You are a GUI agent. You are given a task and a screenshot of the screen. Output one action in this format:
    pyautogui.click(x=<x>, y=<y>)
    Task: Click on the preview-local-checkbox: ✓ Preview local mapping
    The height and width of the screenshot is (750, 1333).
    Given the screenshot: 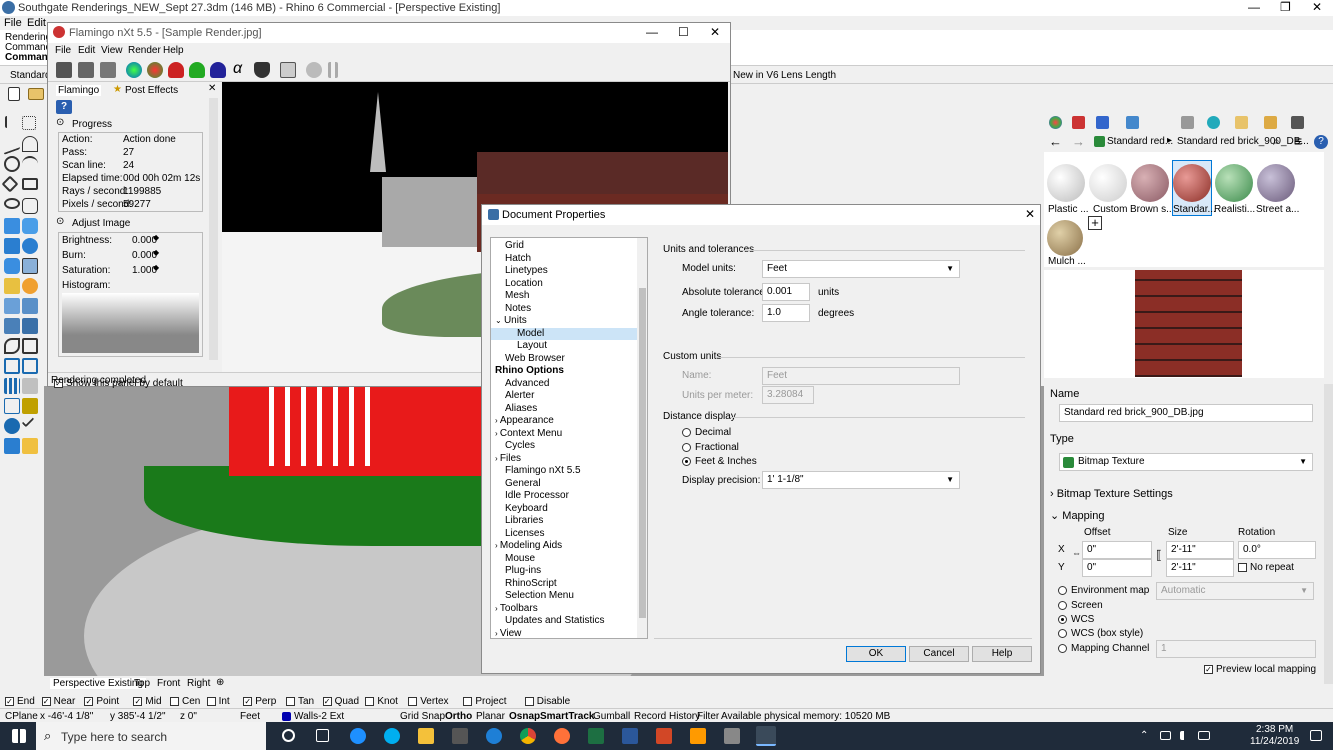 What is the action you would take?
    pyautogui.click(x=1260, y=669)
    